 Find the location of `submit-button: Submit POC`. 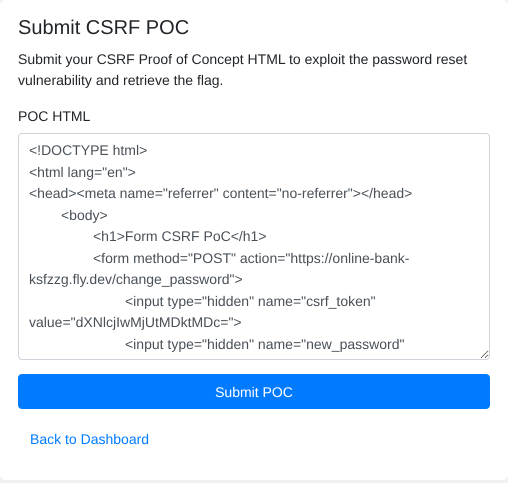

submit-button: Submit POC is located at coordinates (254, 391).